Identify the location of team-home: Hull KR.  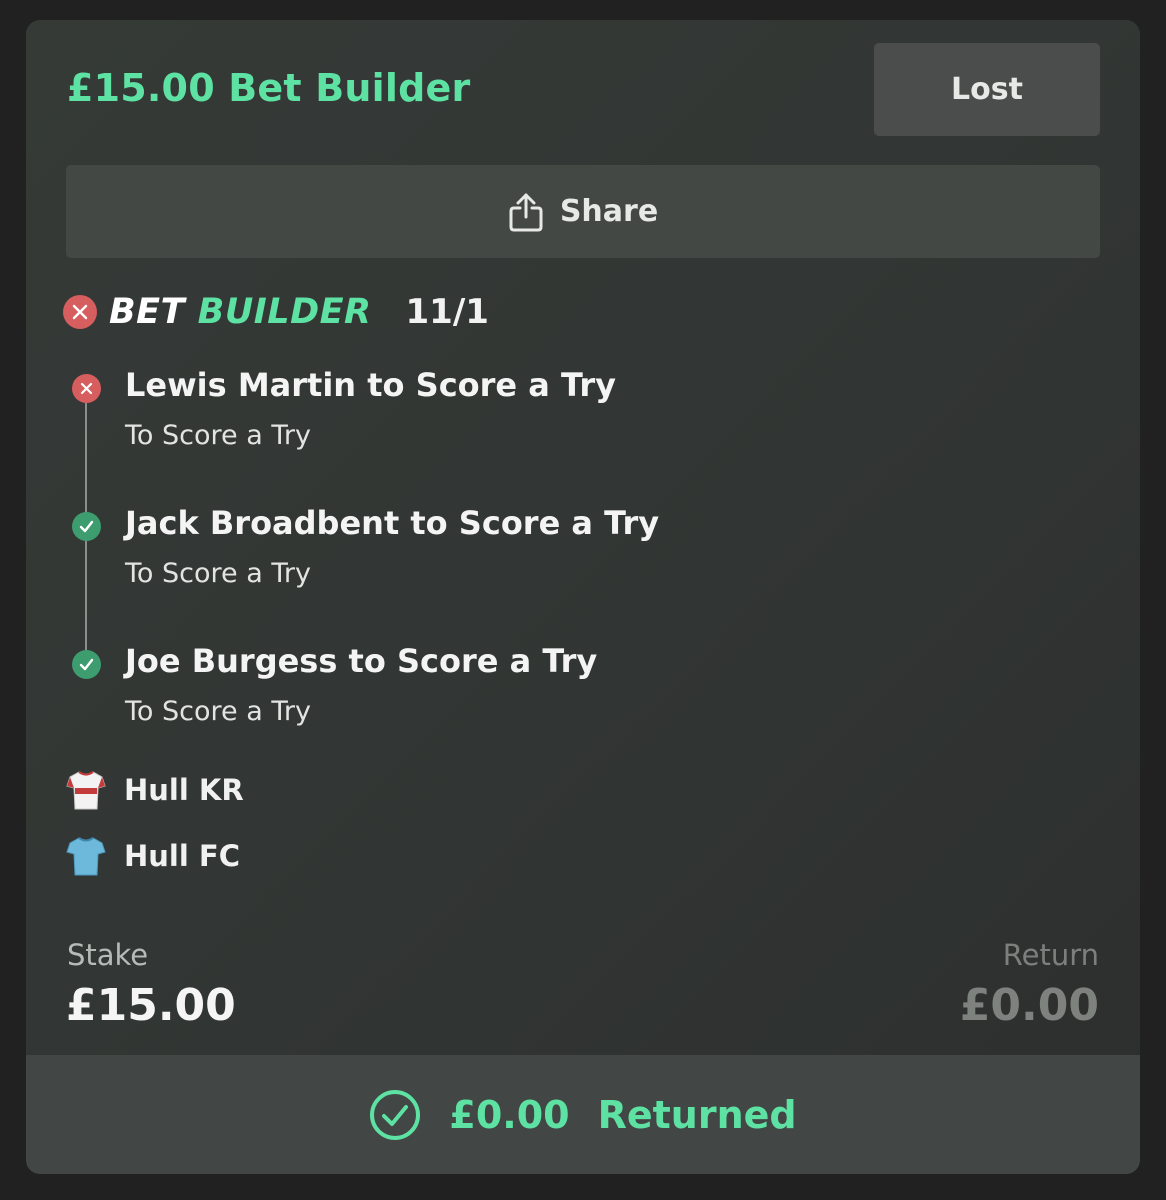
(155, 790).